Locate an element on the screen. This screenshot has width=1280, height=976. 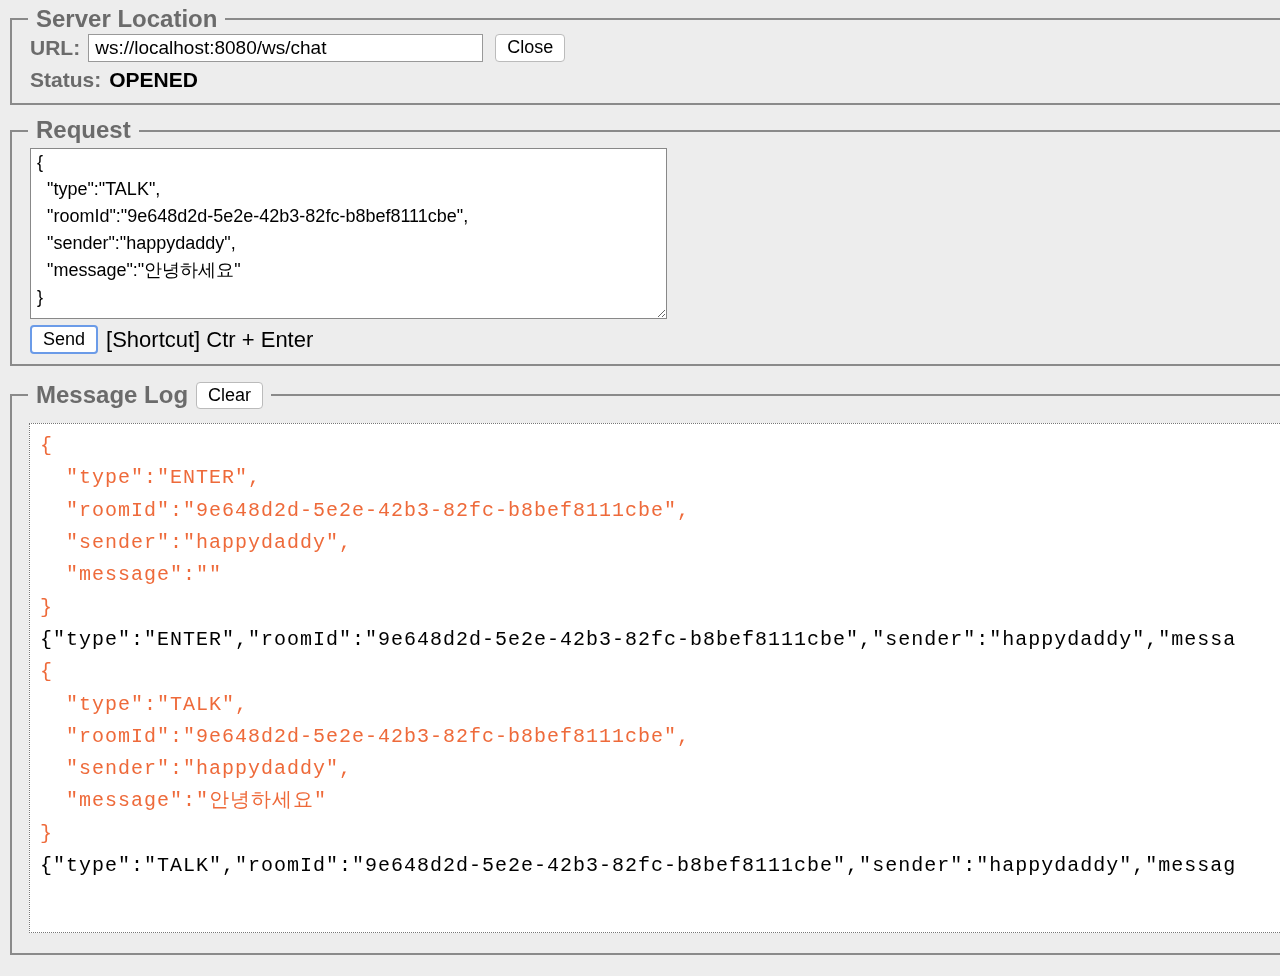
close-button: Close is located at coordinates (530, 48).